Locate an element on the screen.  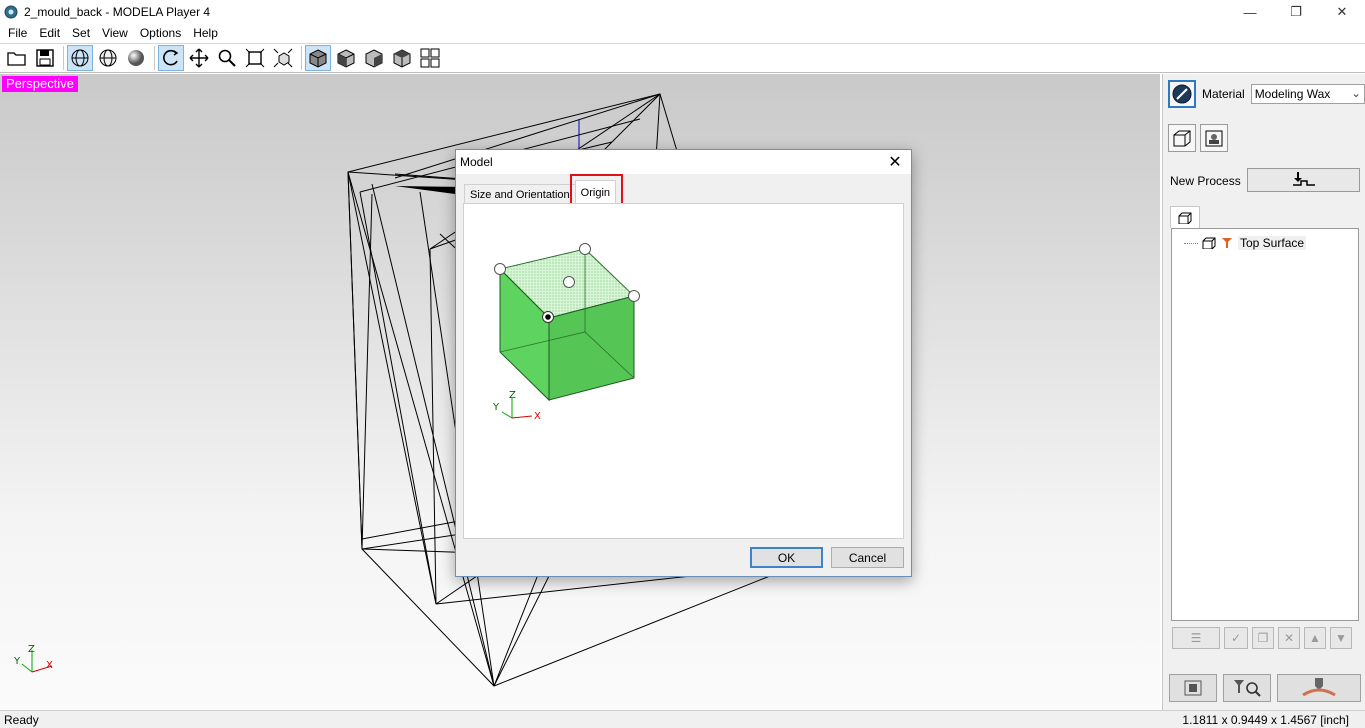
workpiece-icon is located at coordinates (1214, 138).